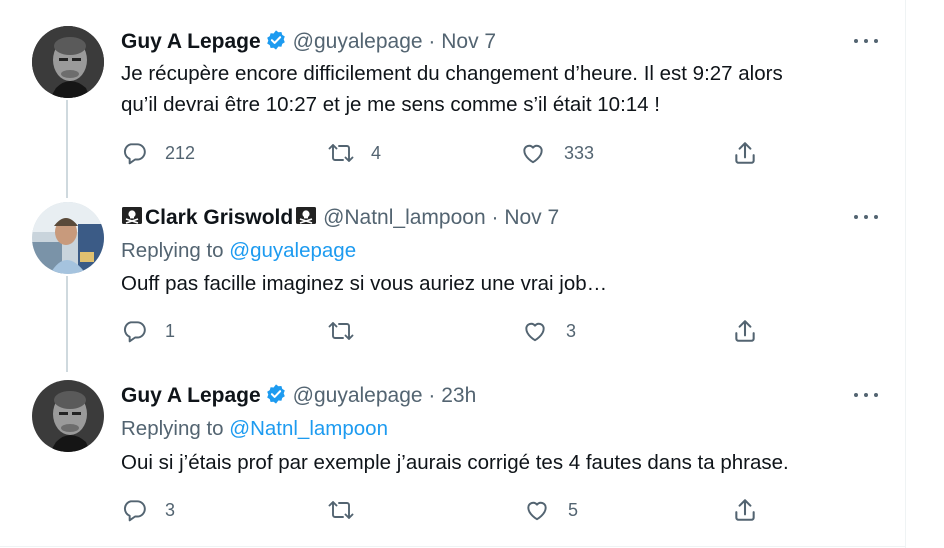 The image size is (944, 548). Describe the element at coordinates (180, 152) in the screenshot. I see `reply-count: 212` at that location.